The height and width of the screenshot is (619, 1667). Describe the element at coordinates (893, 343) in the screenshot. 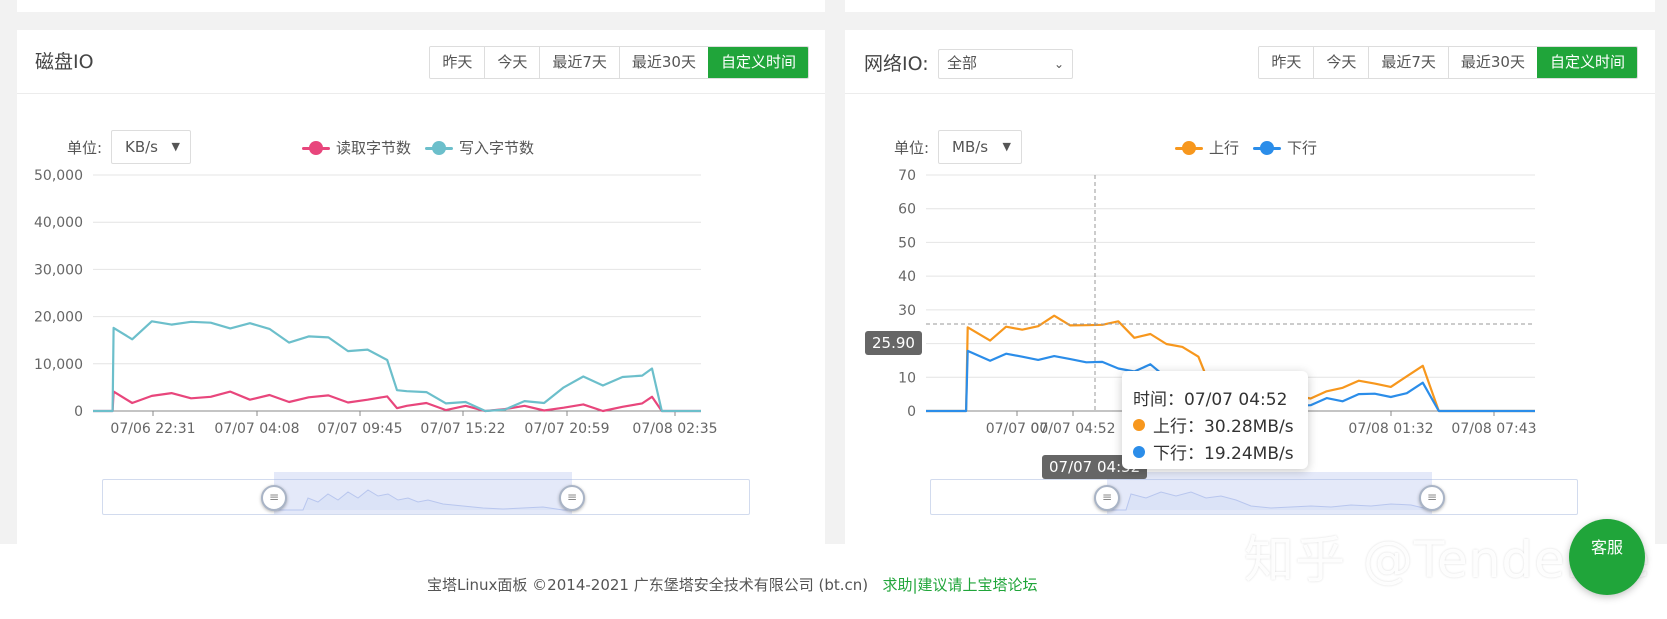

I see `axis-pointer-y-label: 25.90` at that location.